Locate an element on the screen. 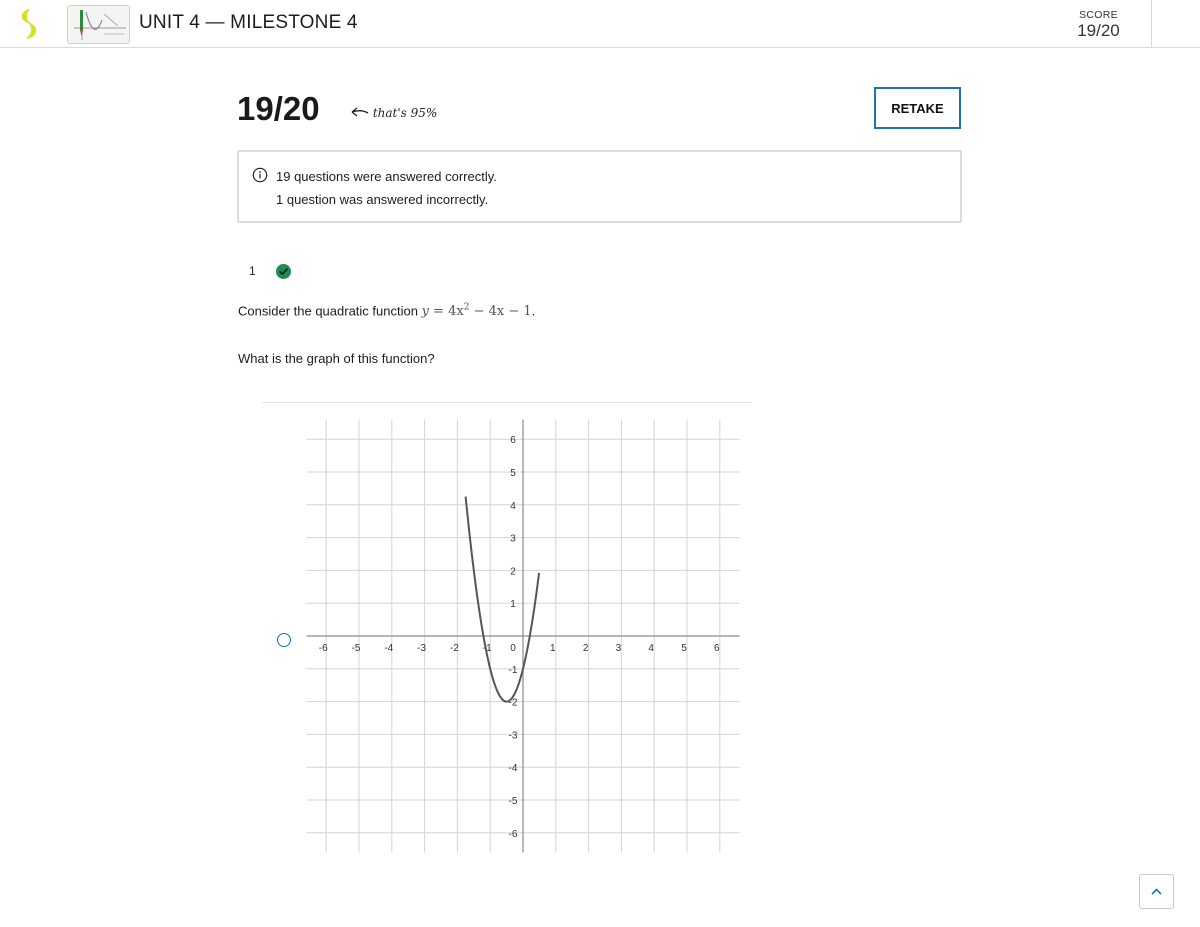 This screenshot has width=1200, height=927. y-tick-label: 5 is located at coordinates (513, 473).